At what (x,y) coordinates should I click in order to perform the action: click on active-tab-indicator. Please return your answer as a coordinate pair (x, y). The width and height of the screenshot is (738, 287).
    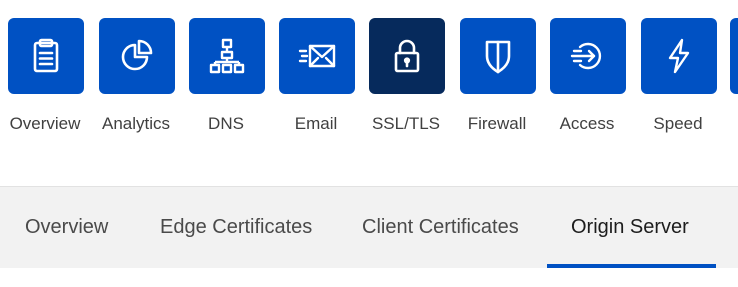
    Looking at the image, I should click on (631, 266).